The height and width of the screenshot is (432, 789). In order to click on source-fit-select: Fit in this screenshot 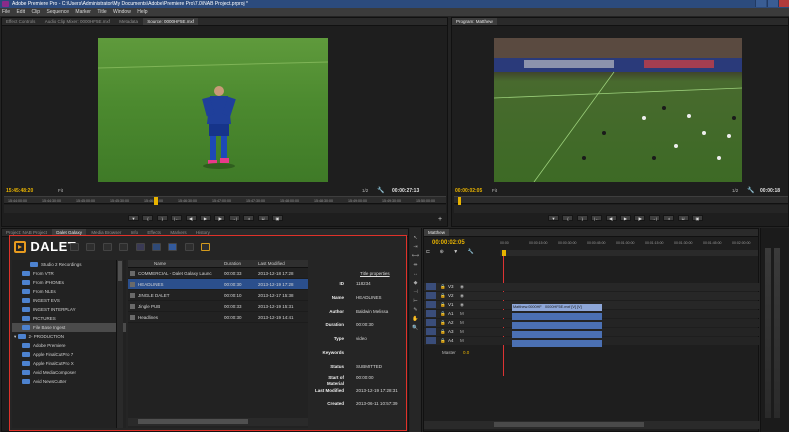, I will do `click(60, 190)`.